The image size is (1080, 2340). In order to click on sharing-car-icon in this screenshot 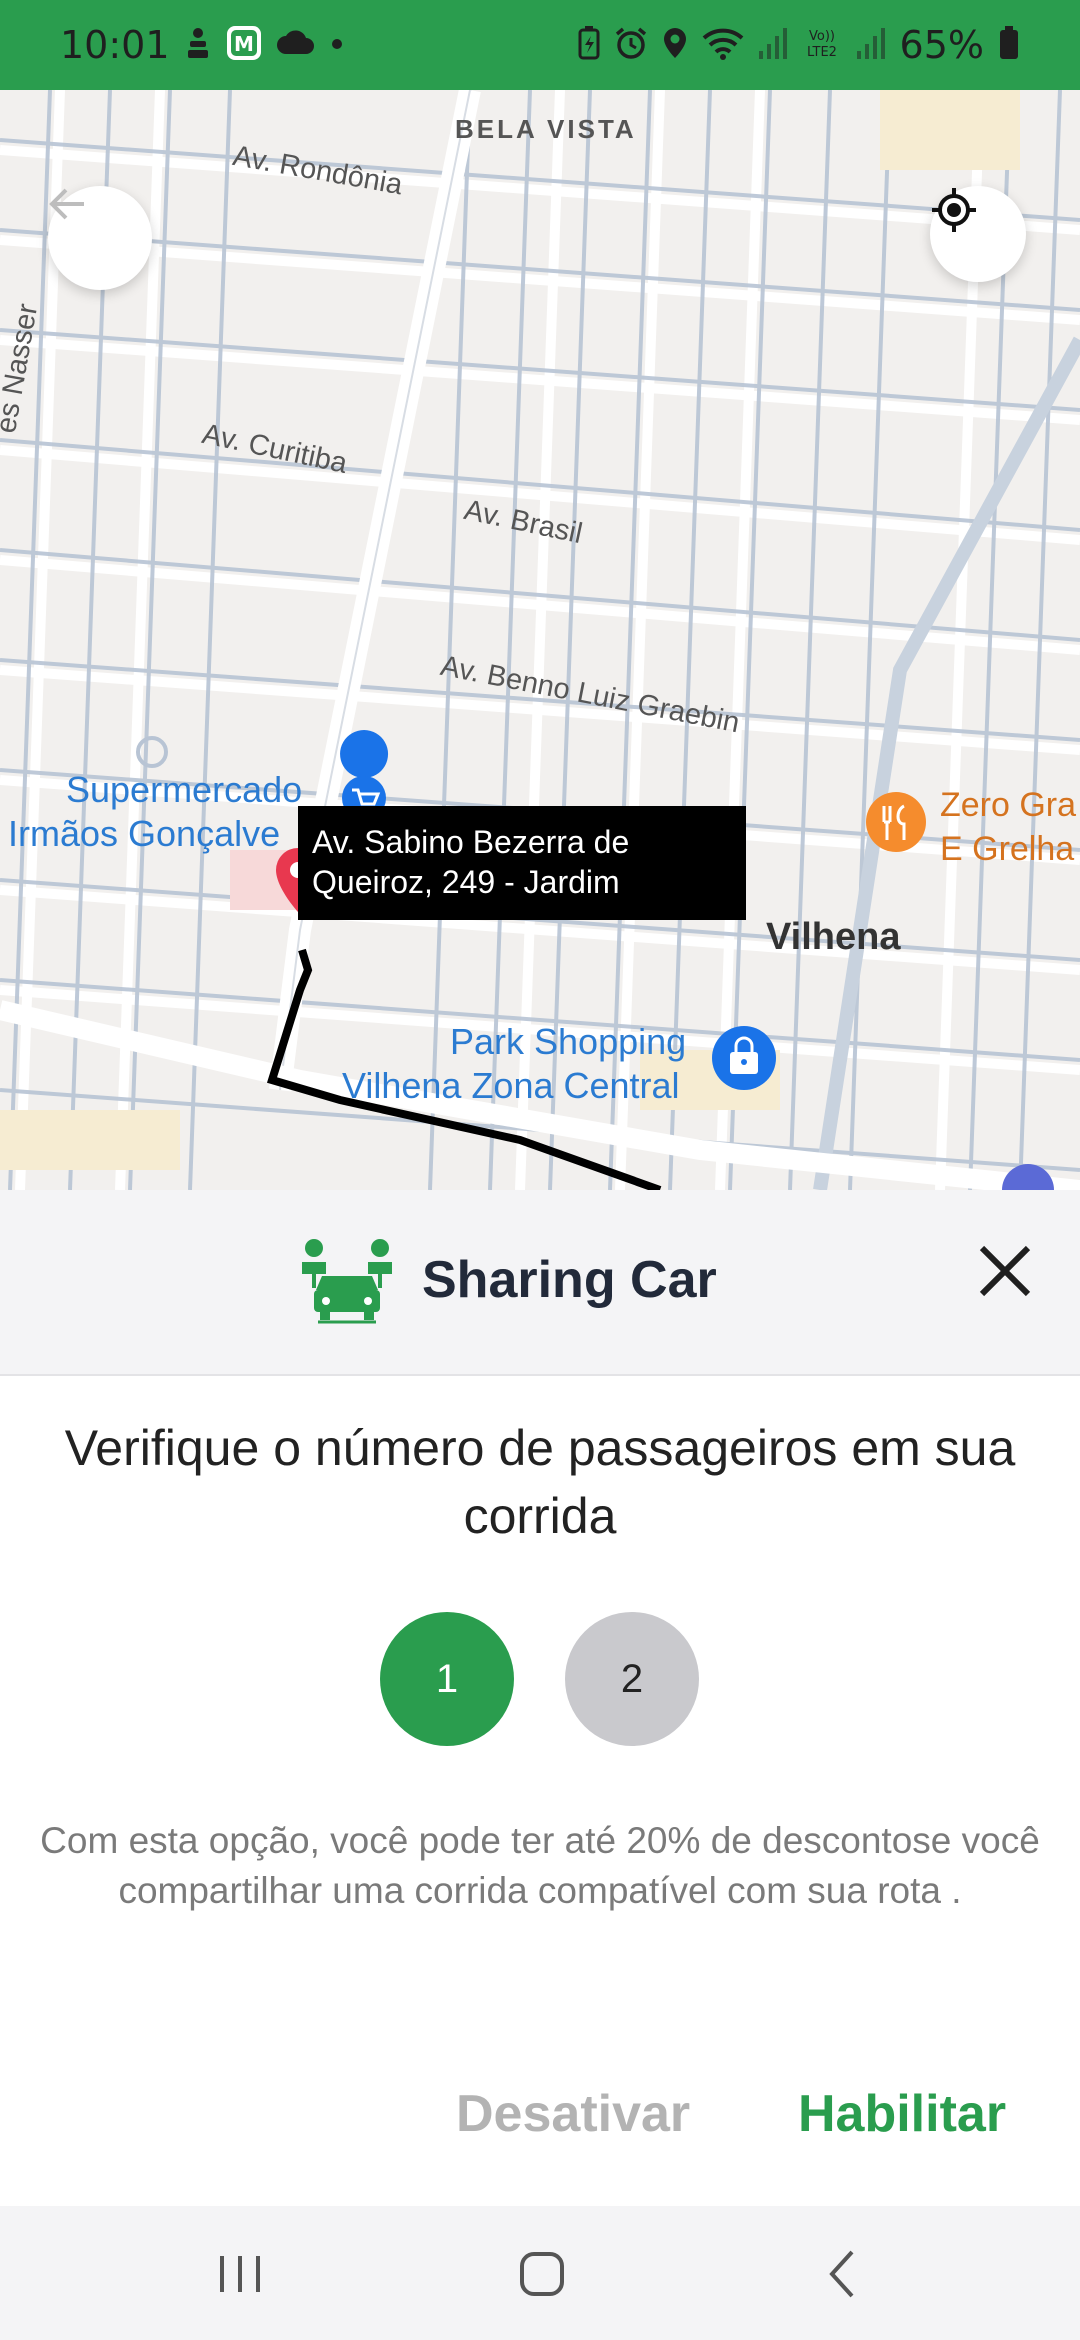, I will do `click(347, 1281)`.